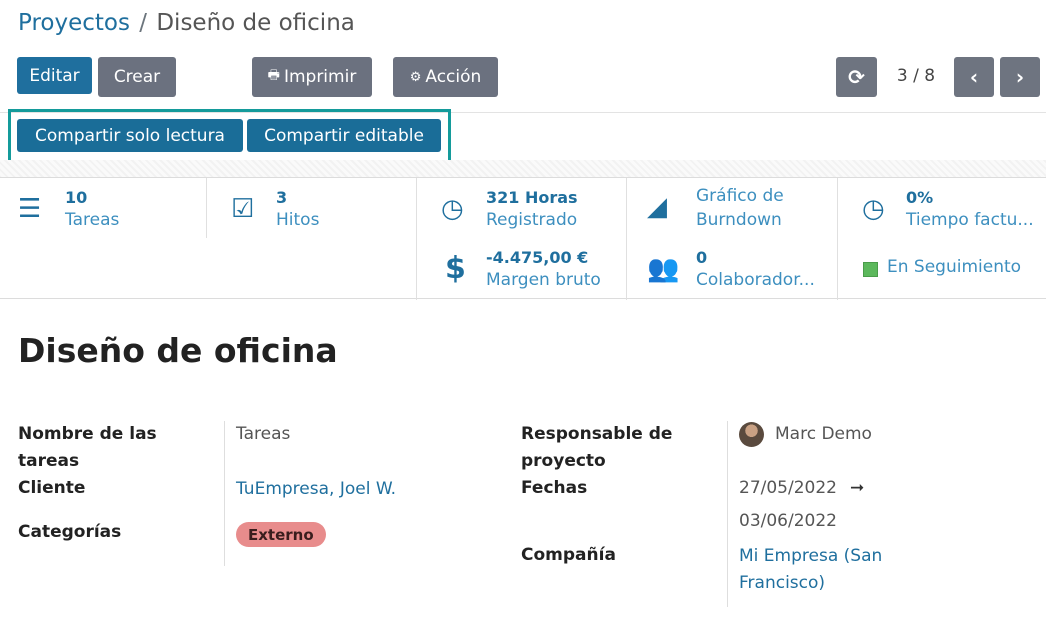  I want to click on stat-status: En Seguimiento, so click(942, 269).